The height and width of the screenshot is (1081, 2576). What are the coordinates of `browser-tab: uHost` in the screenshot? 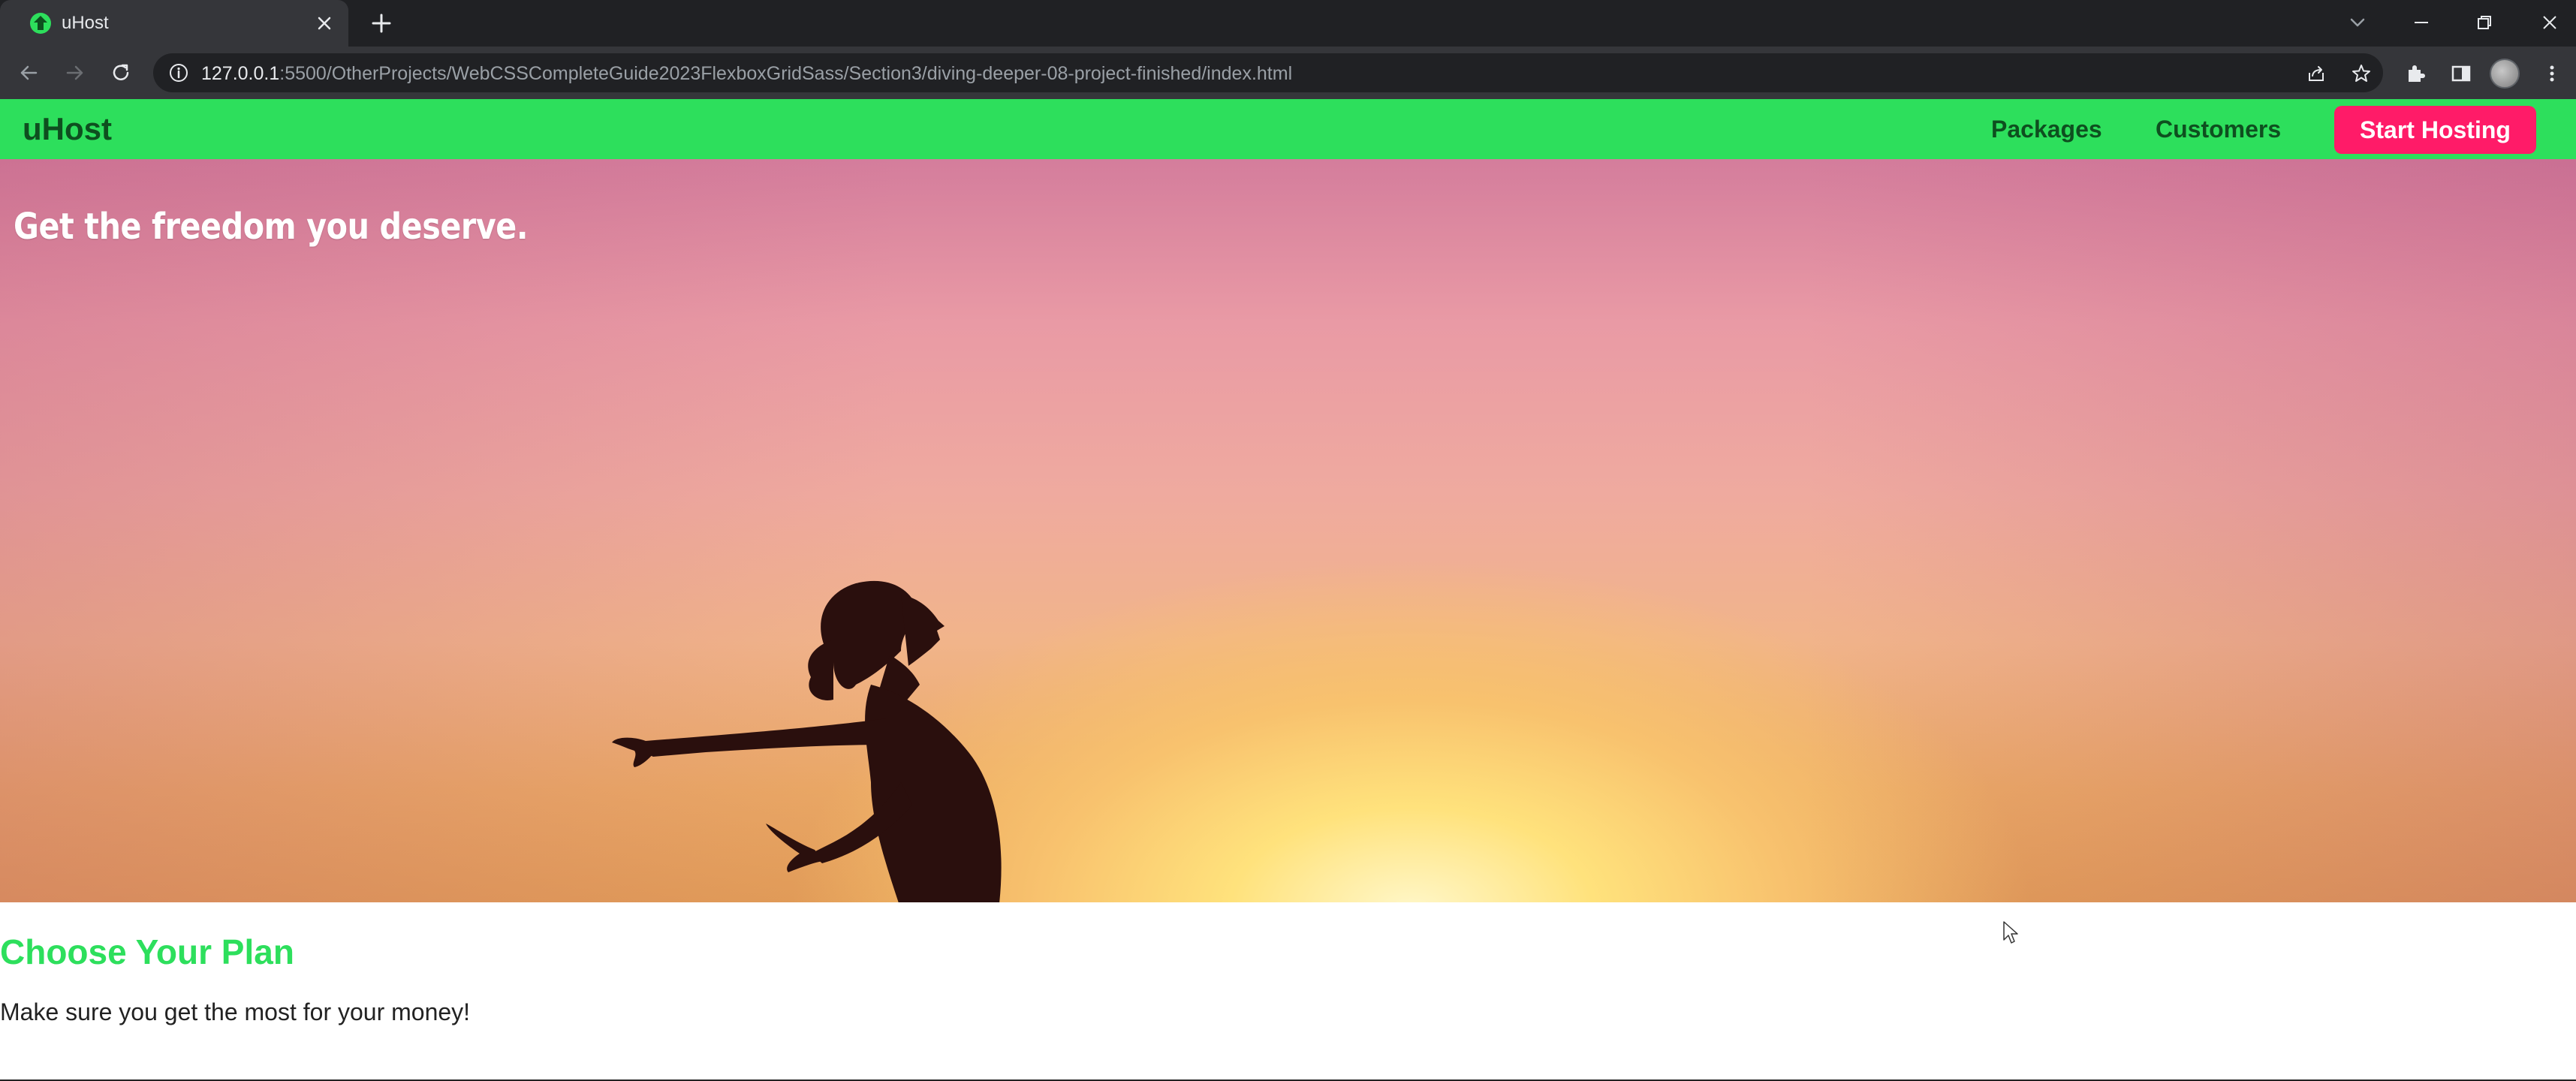 It's located at (174, 23).